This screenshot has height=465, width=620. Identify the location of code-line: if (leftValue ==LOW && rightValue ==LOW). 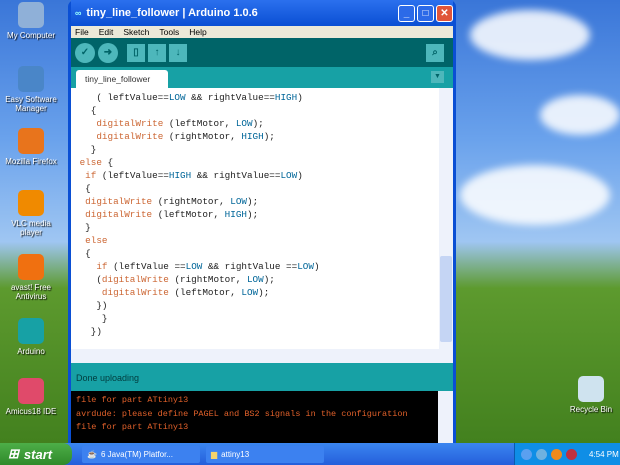
(196, 266).